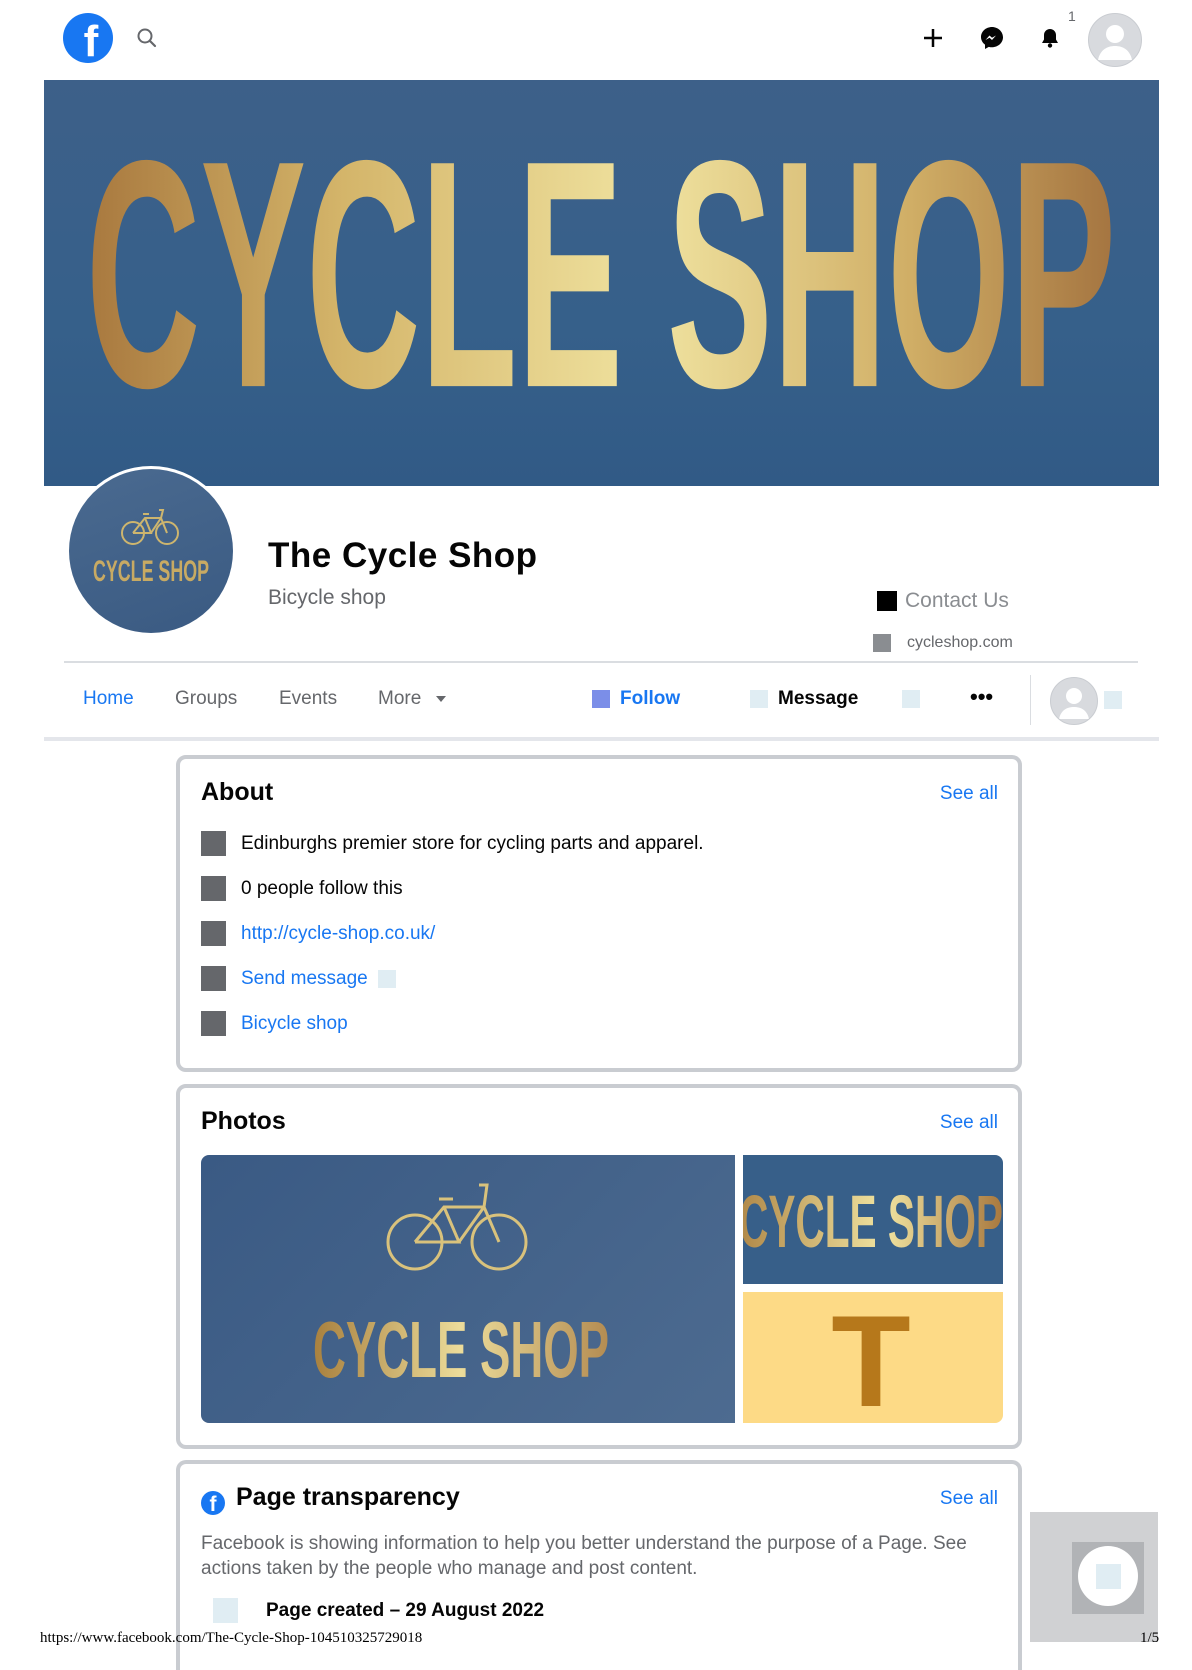 The width and height of the screenshot is (1192, 1670). I want to click on follow-label: Follow, so click(650, 698).